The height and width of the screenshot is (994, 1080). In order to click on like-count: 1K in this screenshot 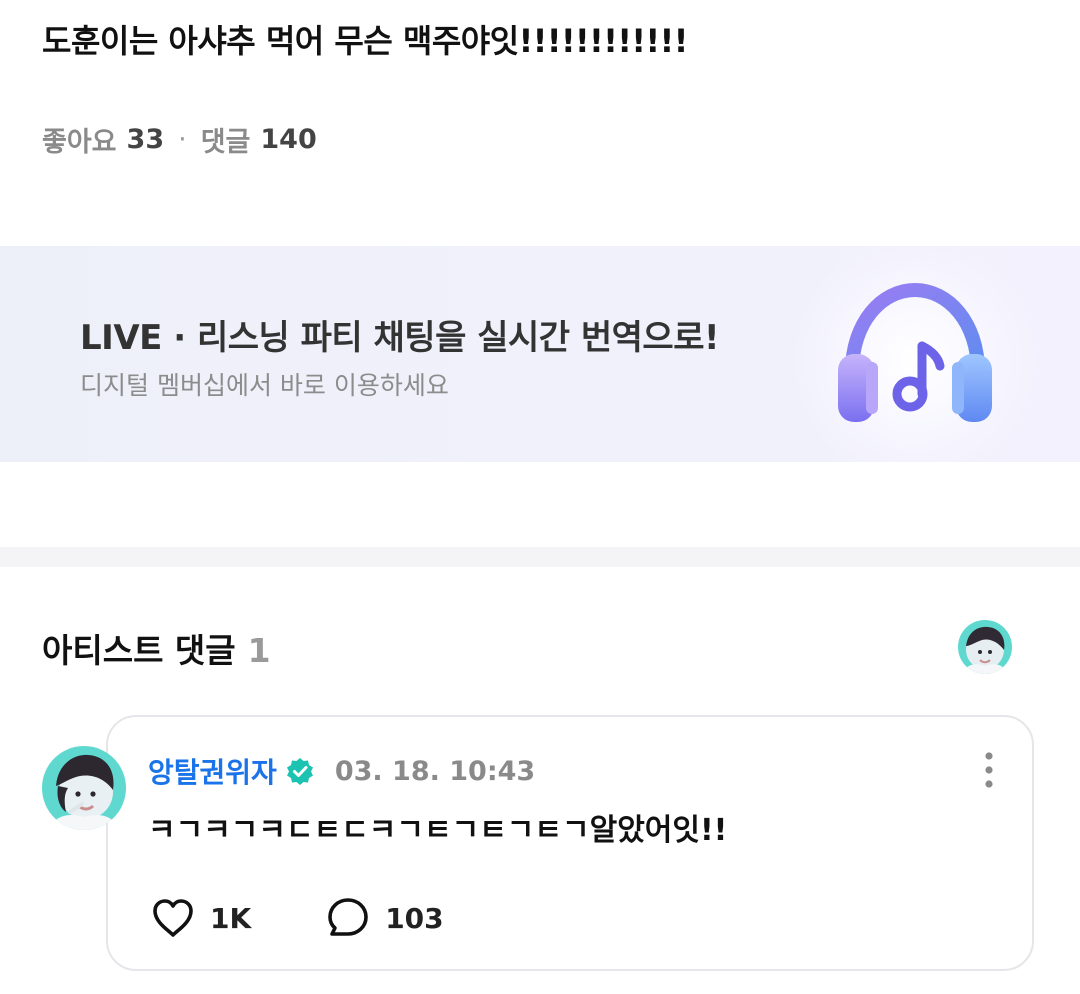, I will do `click(231, 918)`.